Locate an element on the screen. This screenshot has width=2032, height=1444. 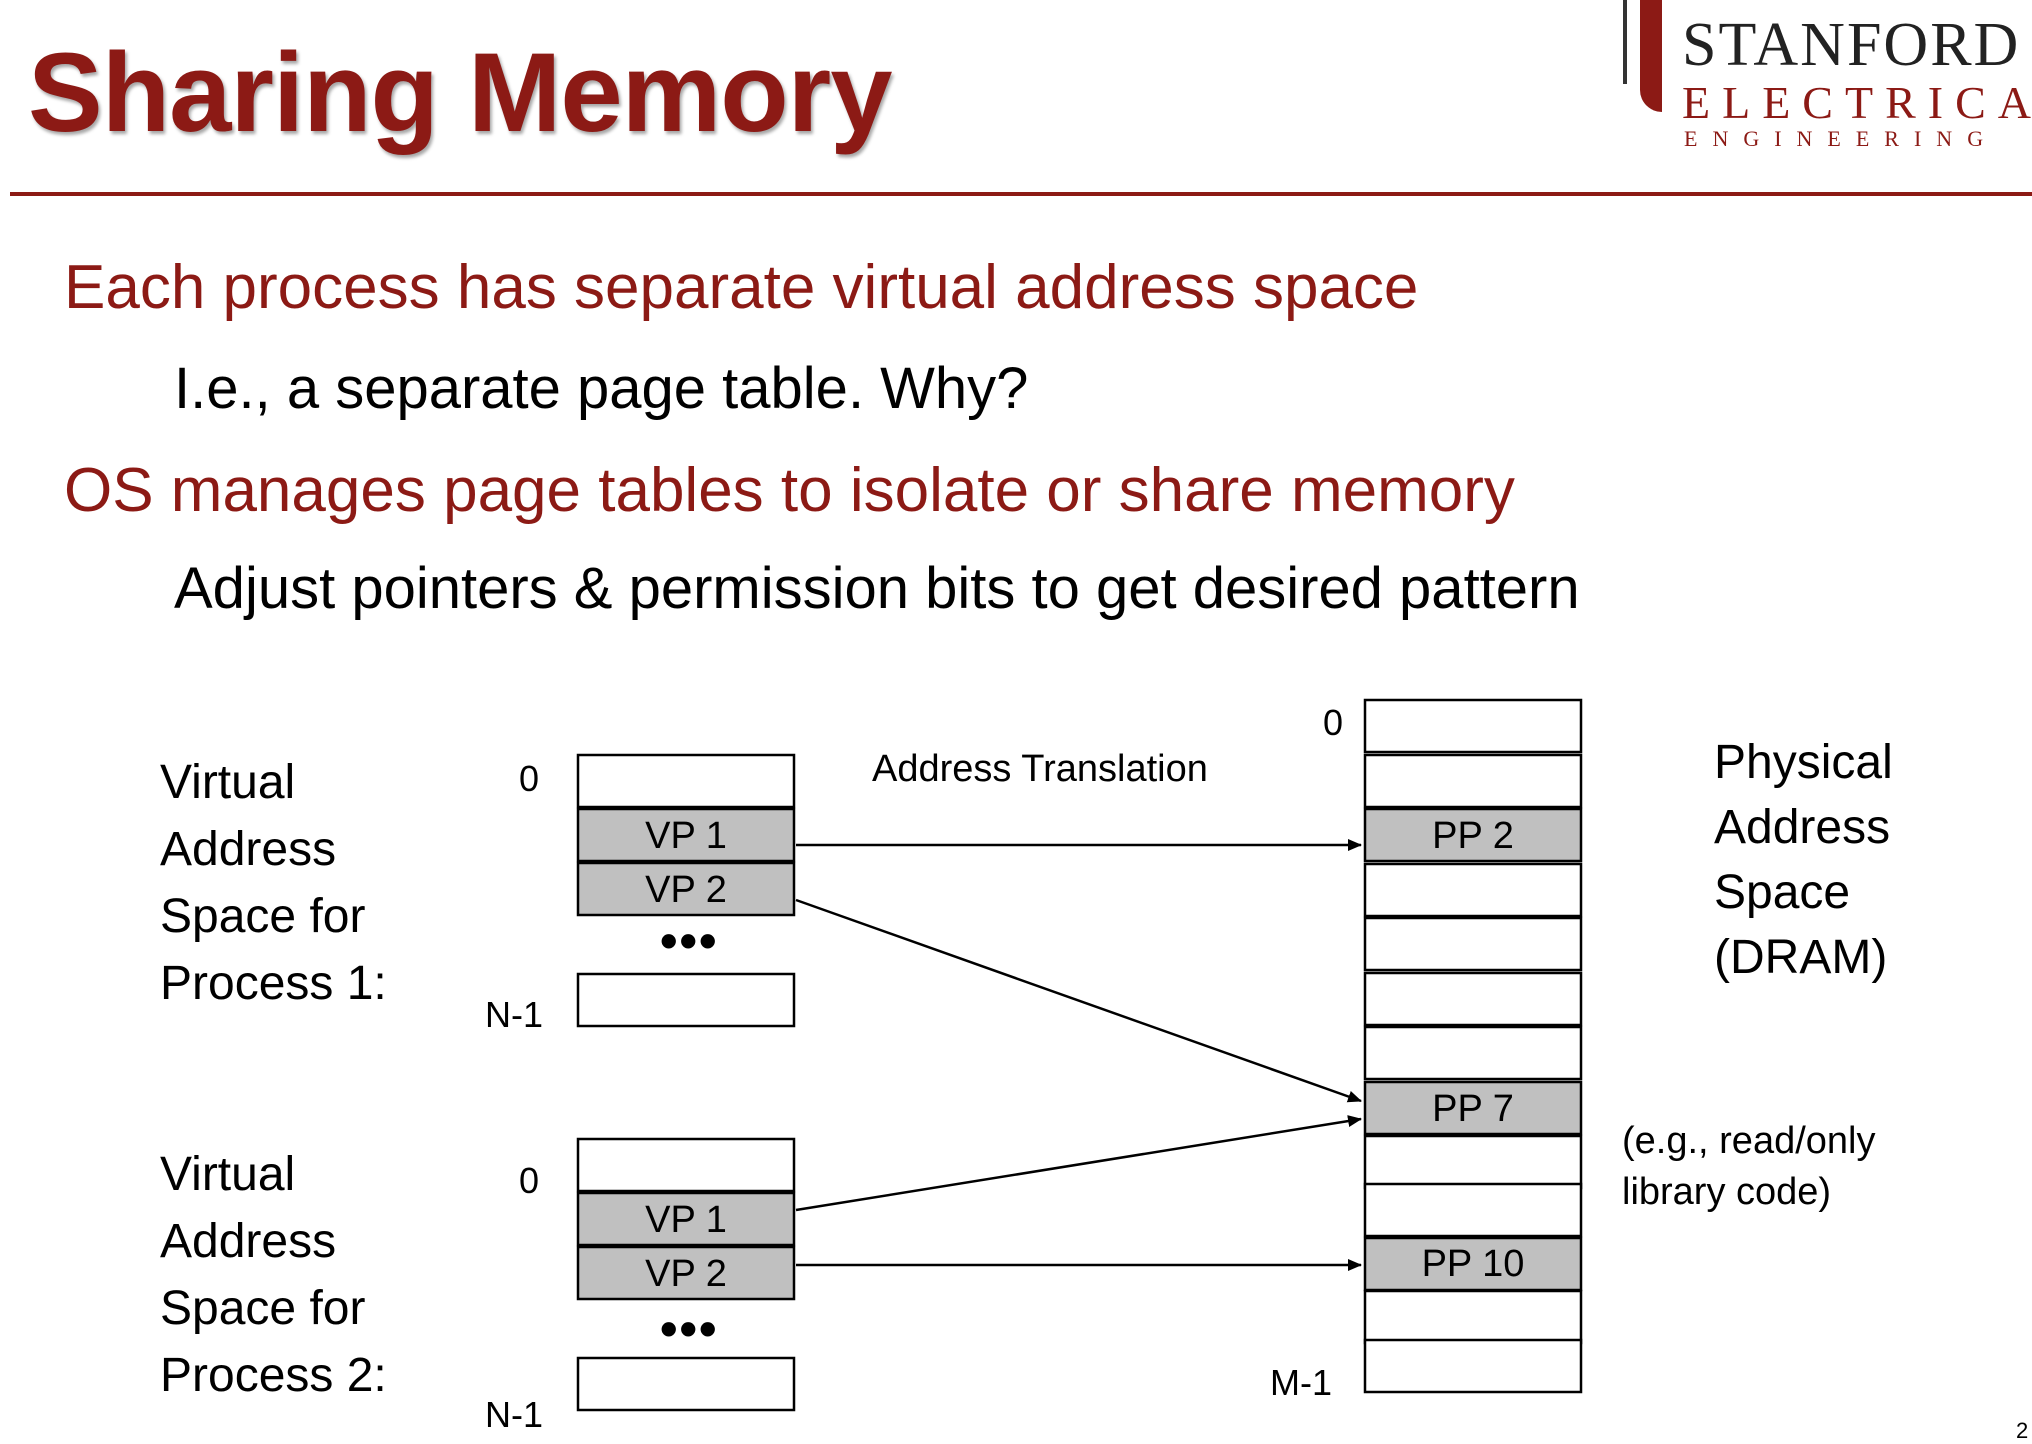
arrow-p2-vp1-pp7 is located at coordinates (1078, 1163).